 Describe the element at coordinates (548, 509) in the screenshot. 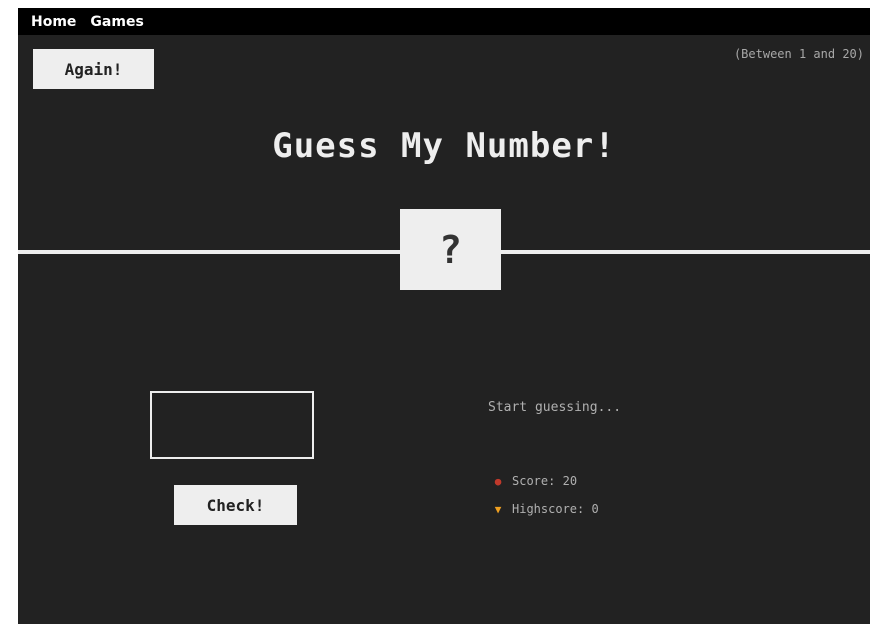

I see `highscore-label: Highscore:` at that location.